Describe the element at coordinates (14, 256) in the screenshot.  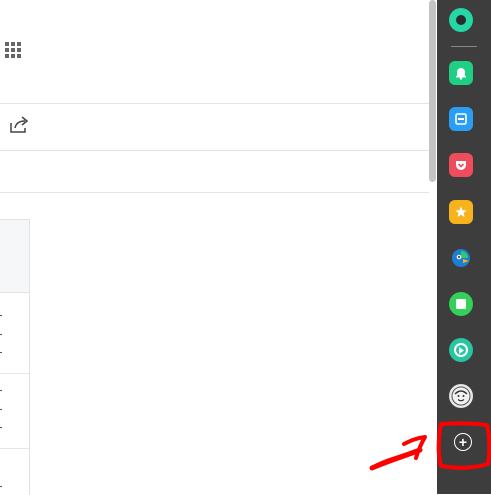
I see `panel-header` at that location.